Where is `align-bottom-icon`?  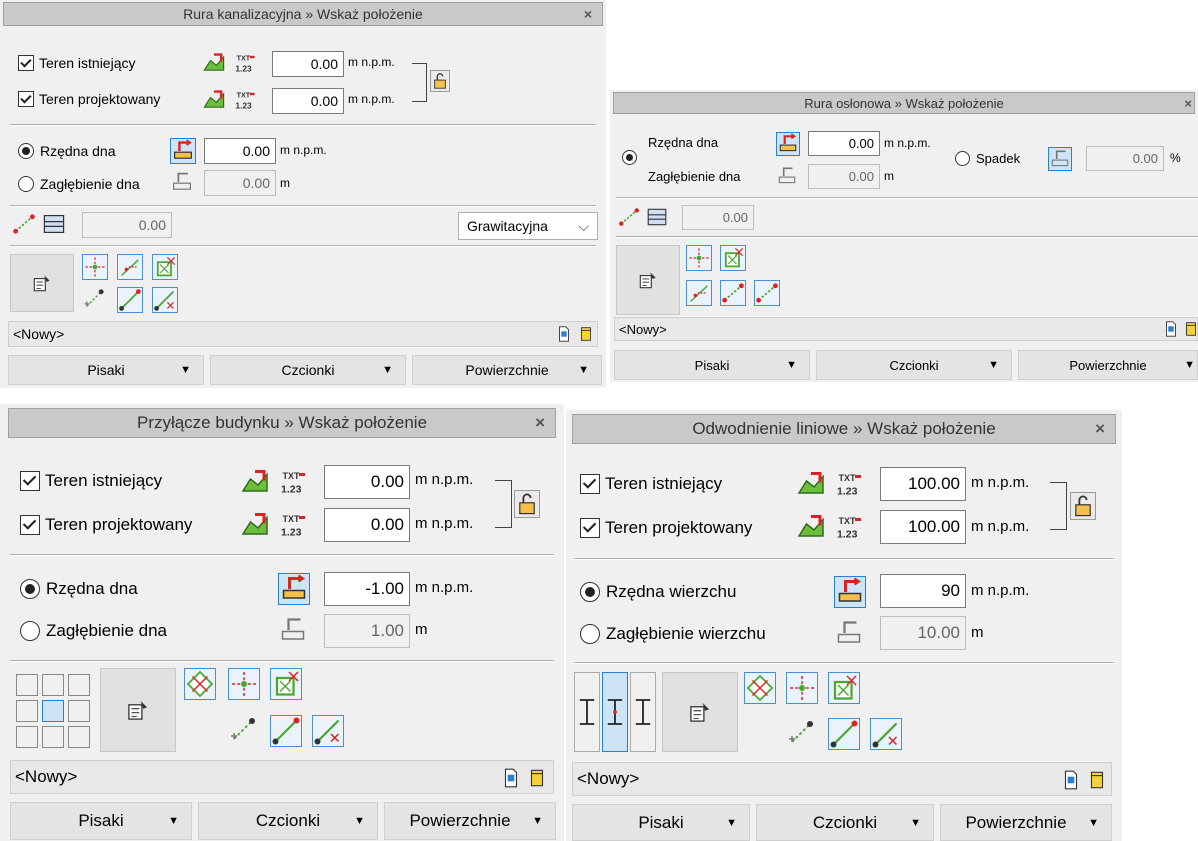 align-bottom-icon is located at coordinates (643, 712).